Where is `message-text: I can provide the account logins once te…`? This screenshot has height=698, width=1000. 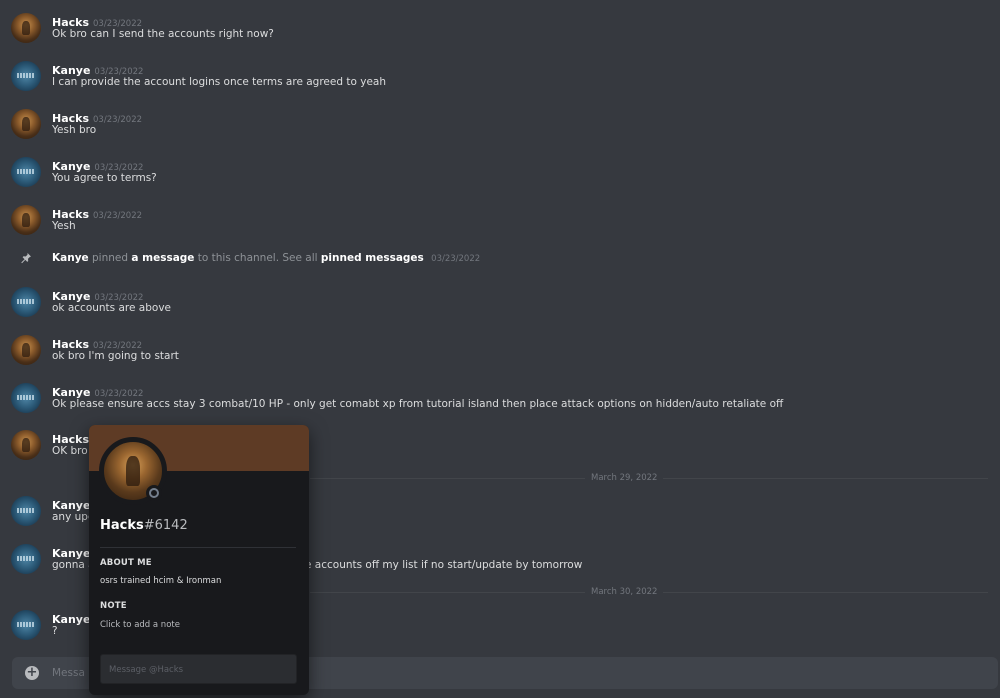 message-text: I can provide the account logins once te… is located at coordinates (219, 82).